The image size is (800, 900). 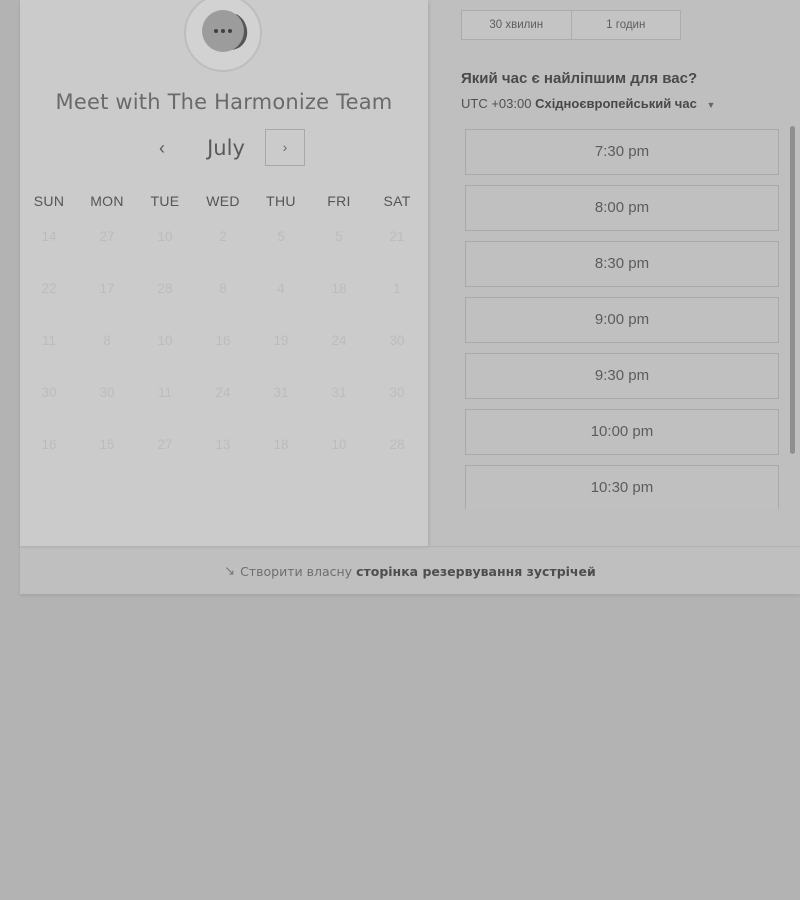 I want to click on time-slot-button: 10:30 pm, so click(x=622, y=487).